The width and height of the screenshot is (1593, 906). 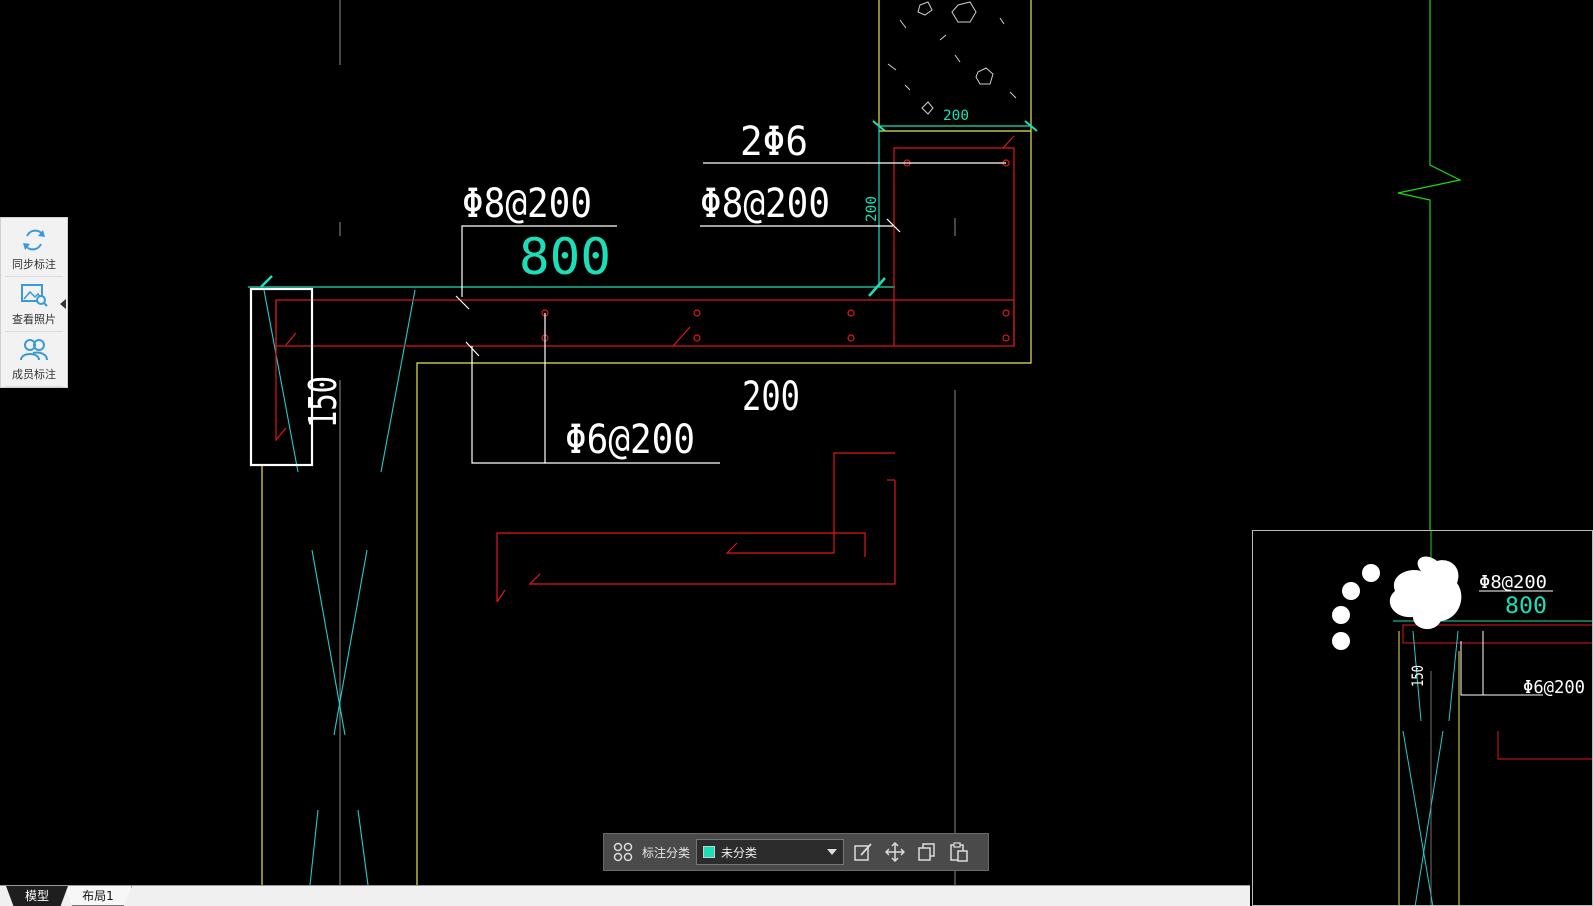 I want to click on sync-icon, so click(x=34, y=240).